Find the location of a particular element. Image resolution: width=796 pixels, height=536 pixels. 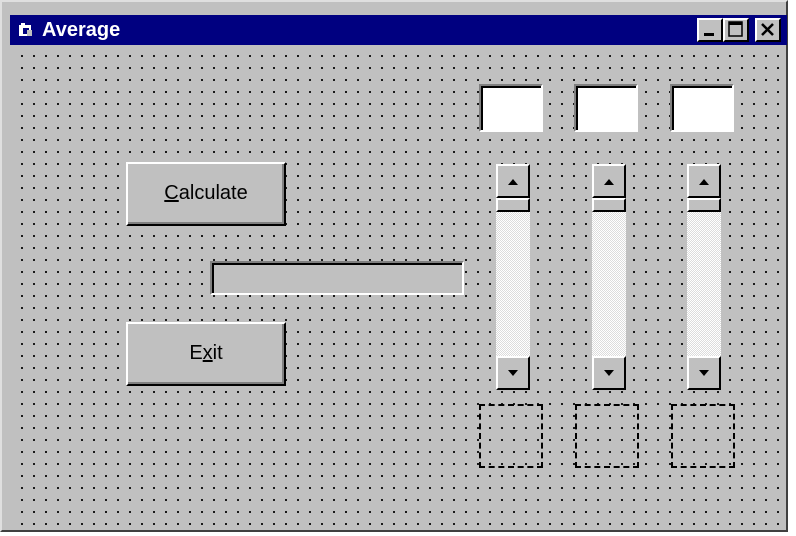

close-icon is located at coordinates (767, 29).